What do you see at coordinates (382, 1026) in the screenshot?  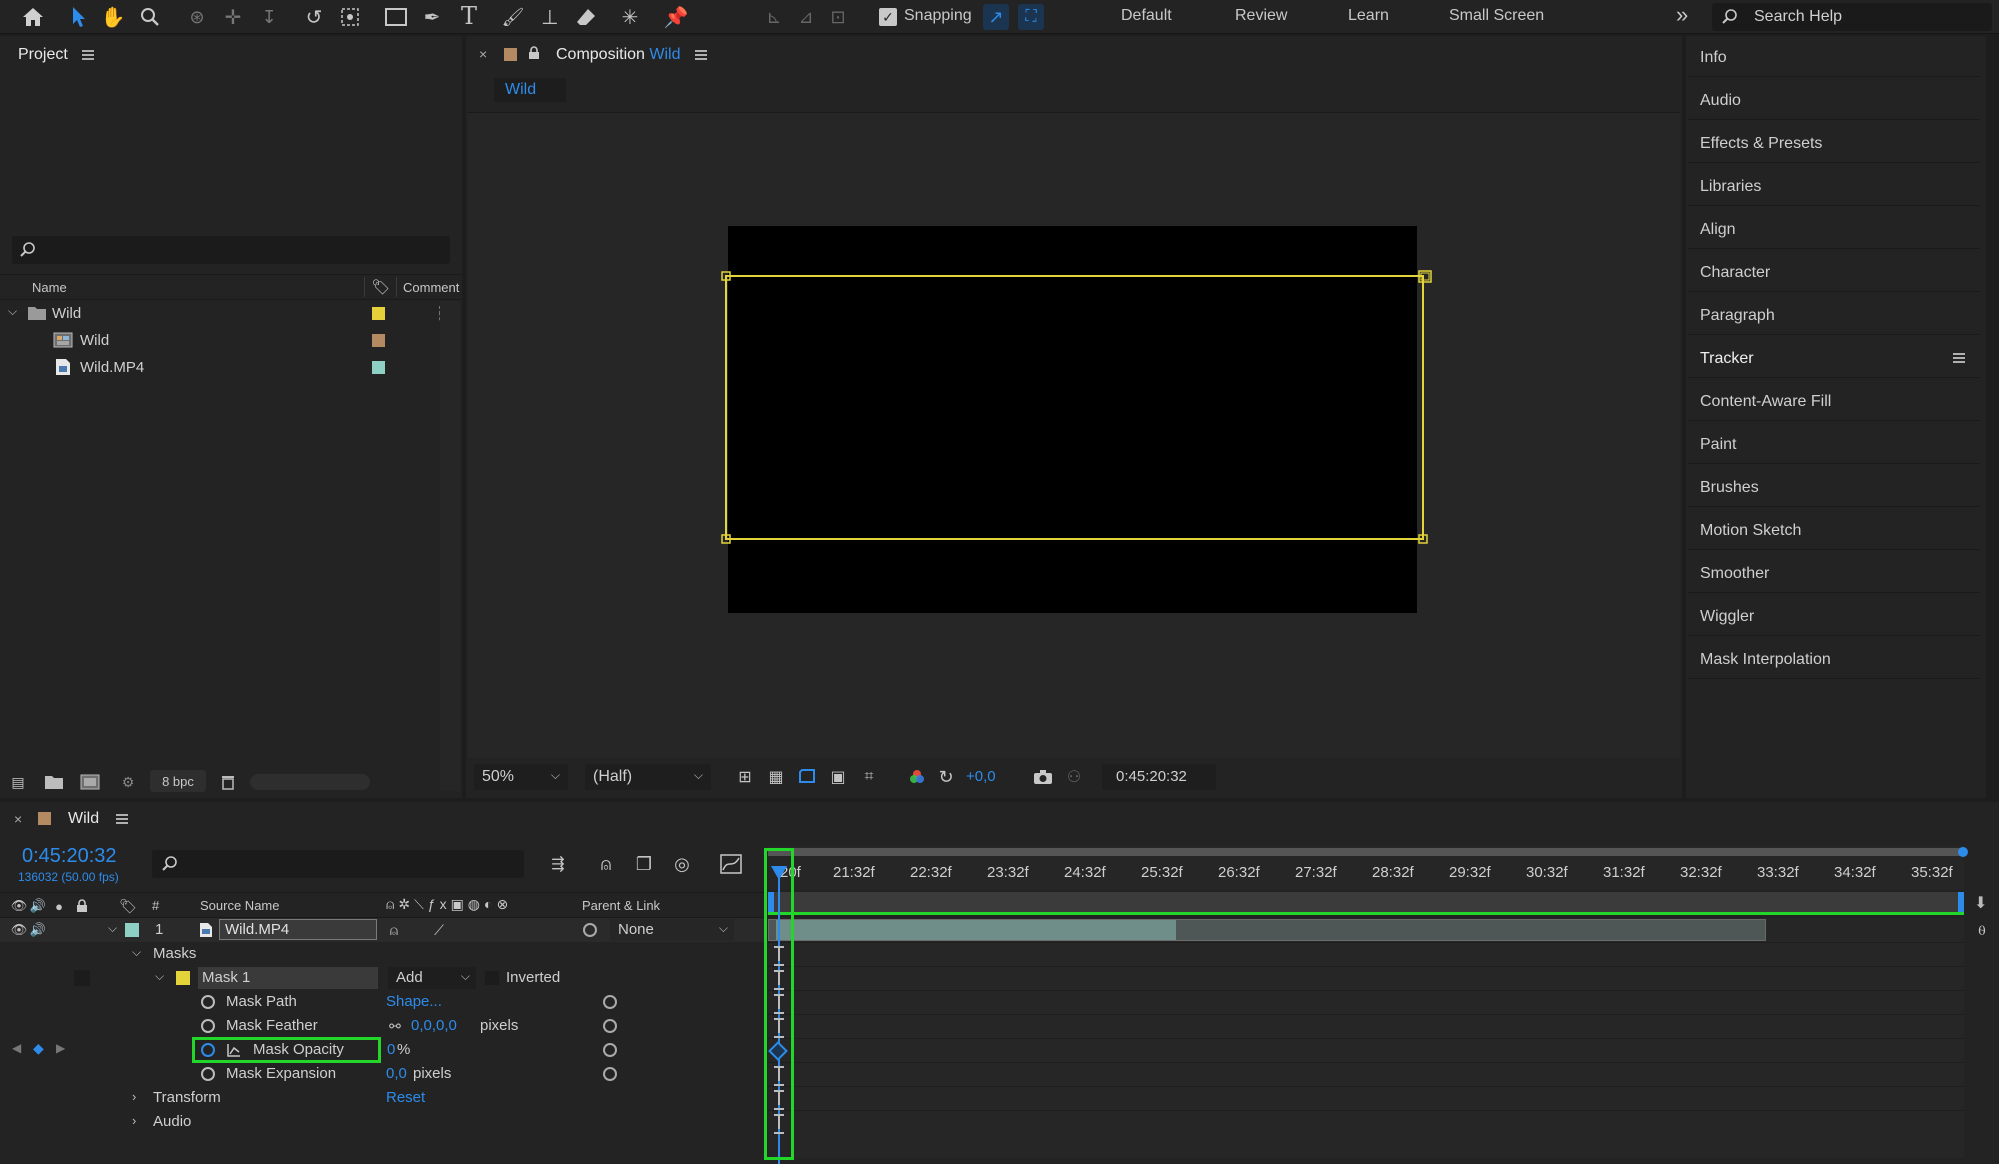 I see `mask-feather-row: Mask Feather ⚯ 0,0,0,0 pixels` at bounding box center [382, 1026].